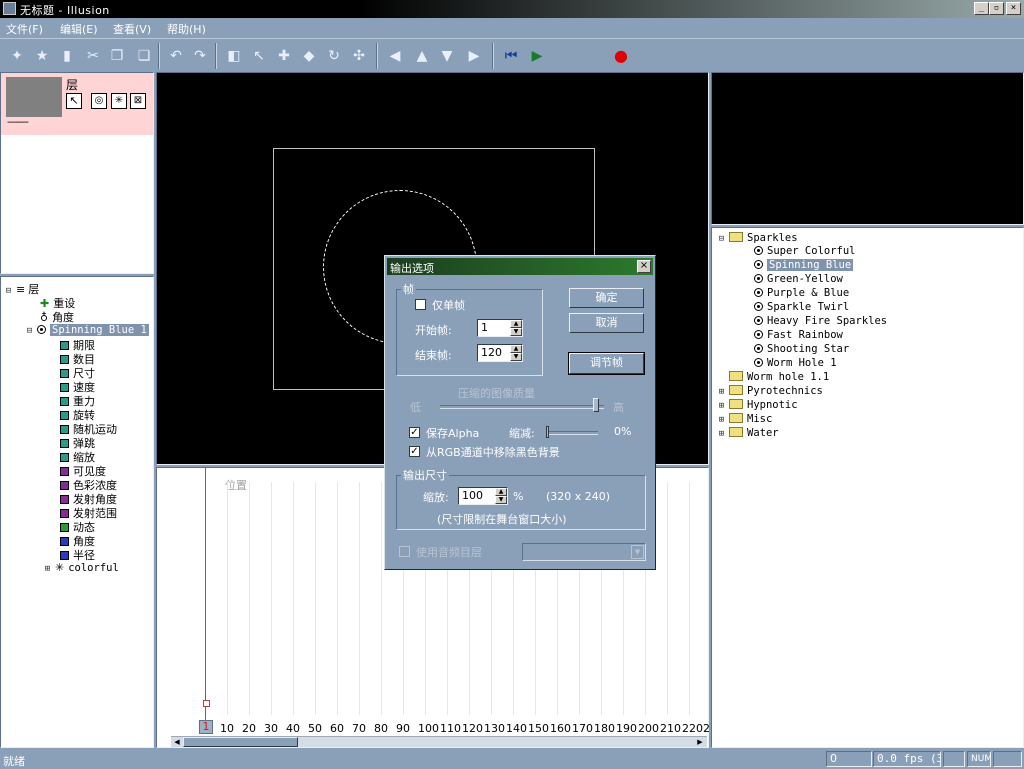 The height and width of the screenshot is (769, 1024). I want to click on emitter-tool-icon: ✚, so click(284, 56).